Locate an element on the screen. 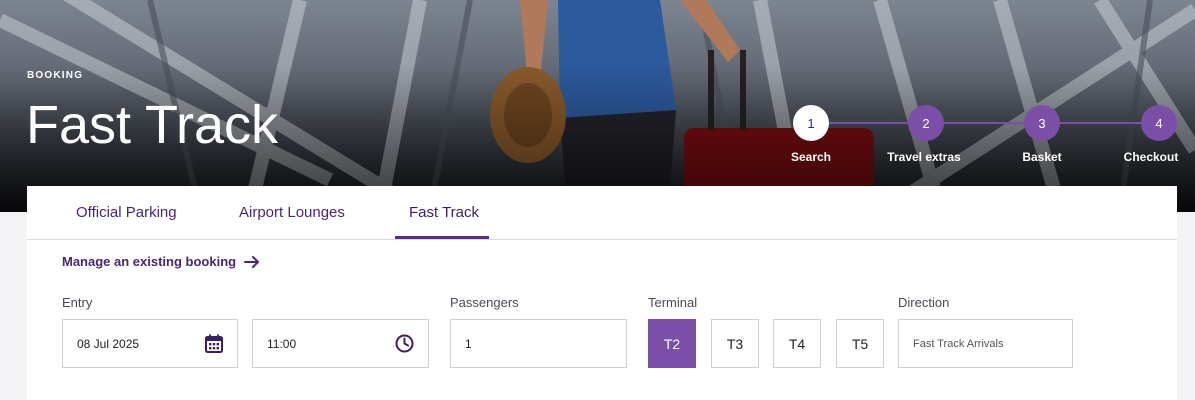 The height and width of the screenshot is (400, 1195). step-3-circle: 3 is located at coordinates (1042, 123).